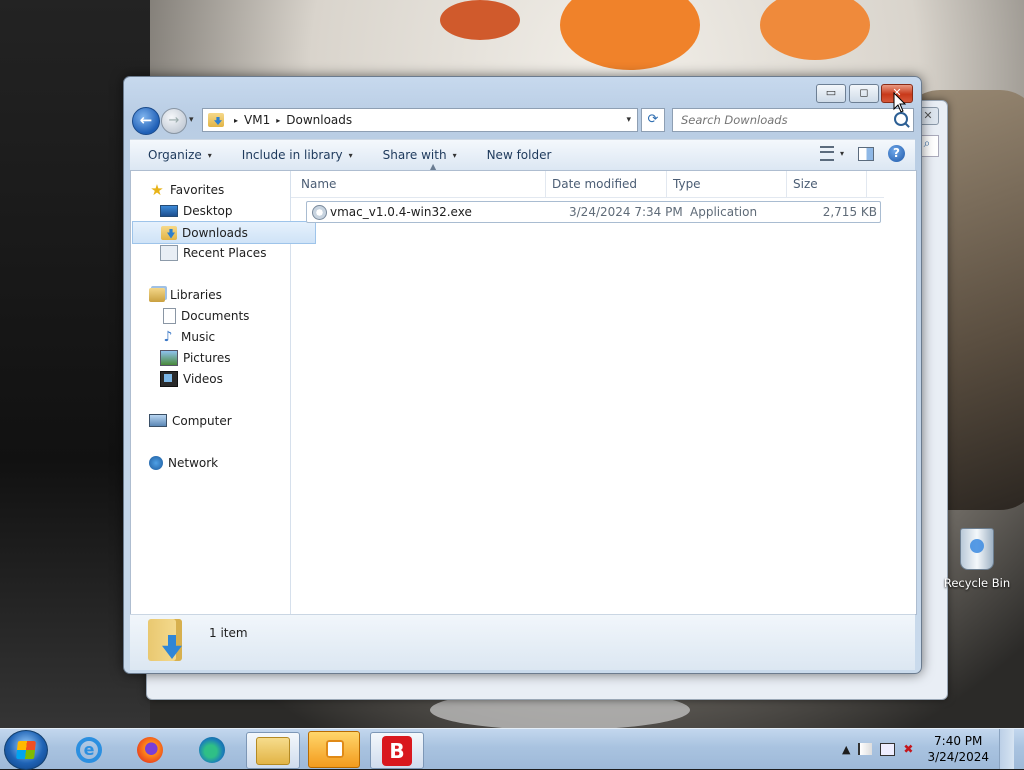  Describe the element at coordinates (1006, 749) in the screenshot. I see `show-desktop-button` at that location.